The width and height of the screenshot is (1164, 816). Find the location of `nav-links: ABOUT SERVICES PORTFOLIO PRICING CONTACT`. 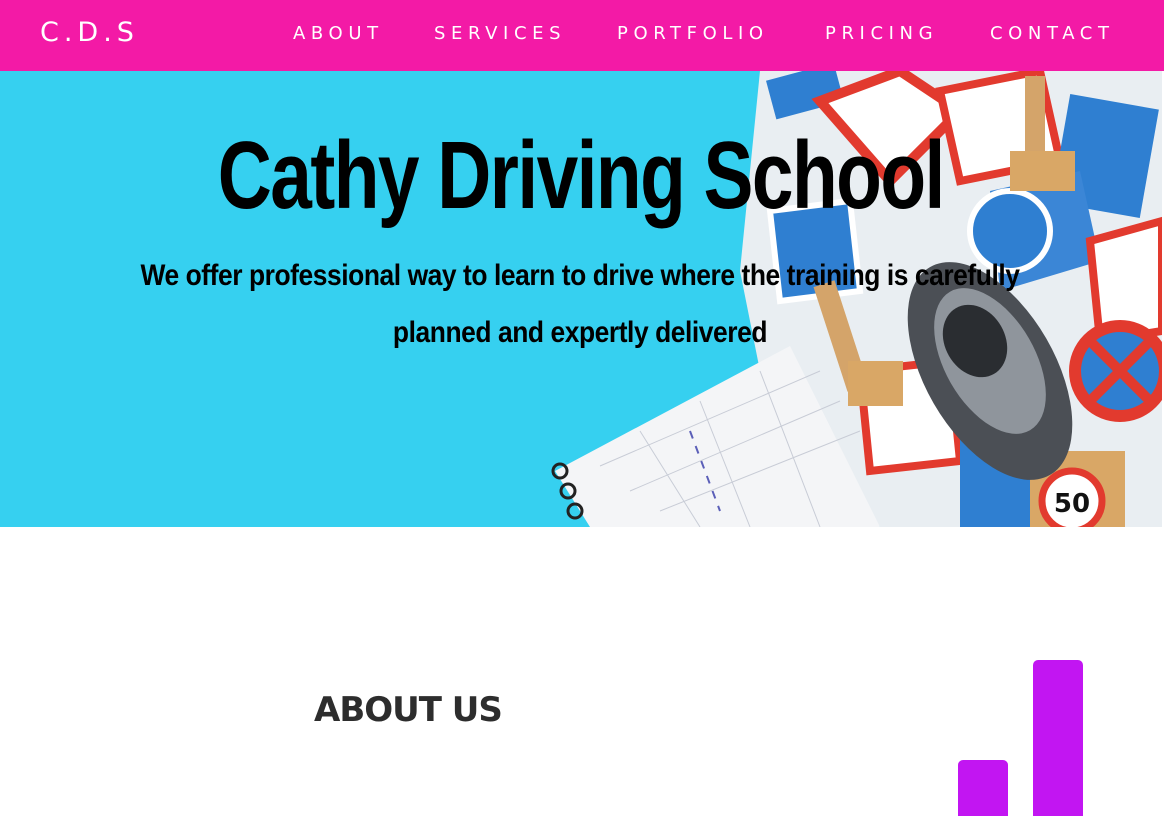

nav-links: ABOUT SERVICES PORTFOLIO PRICING CONTACT is located at coordinates (582, 35).